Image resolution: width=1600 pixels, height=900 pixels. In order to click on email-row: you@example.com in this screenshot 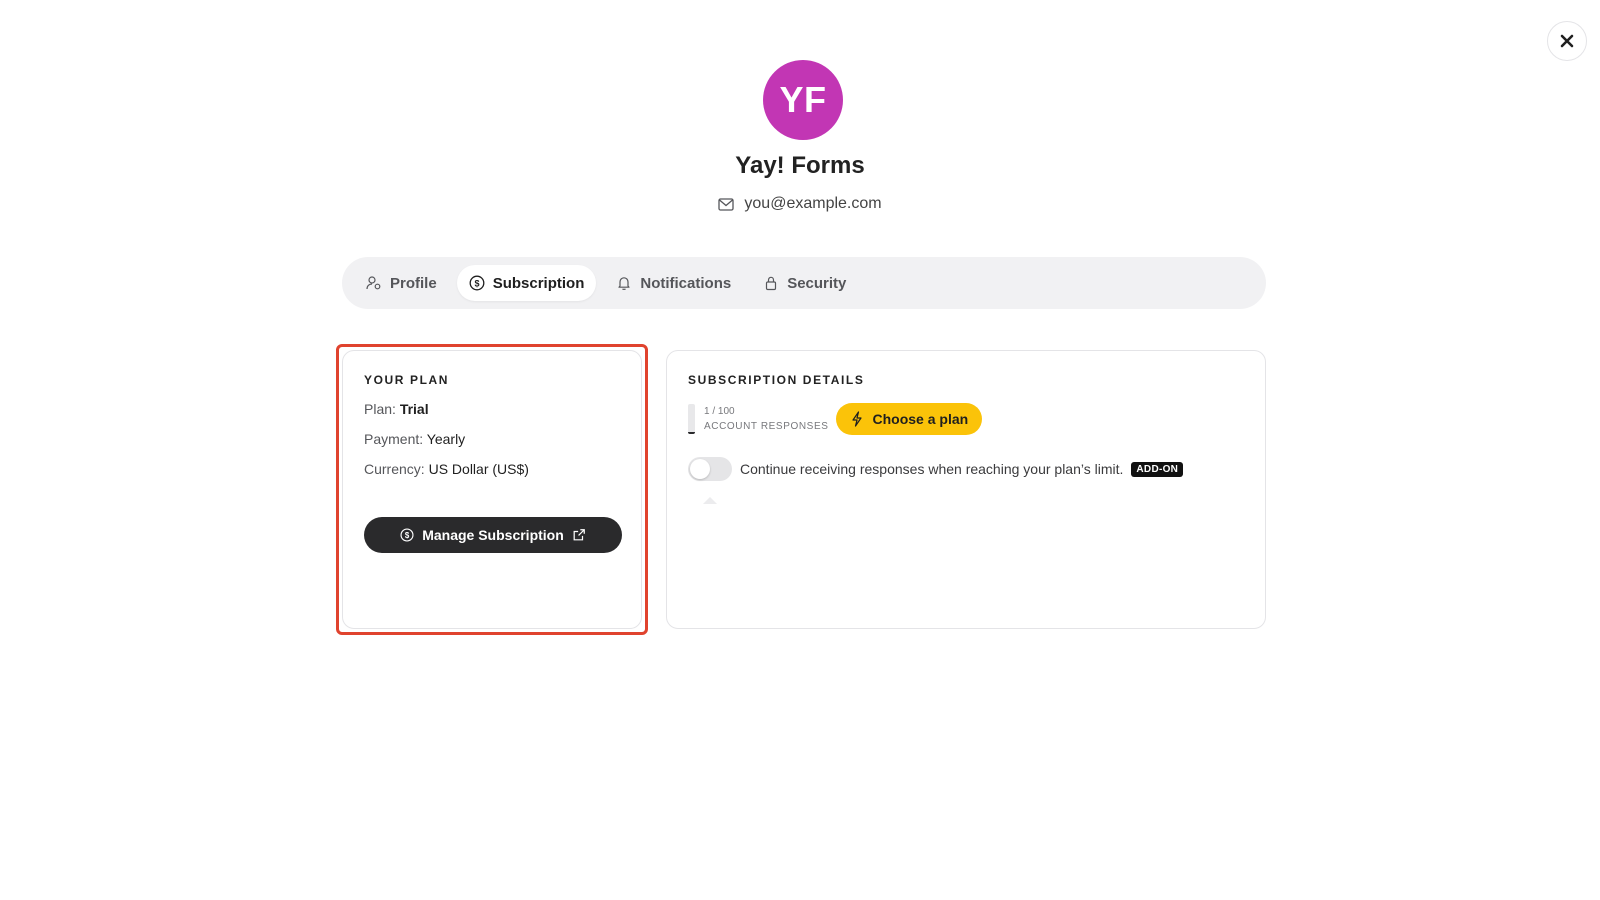, I will do `click(800, 204)`.